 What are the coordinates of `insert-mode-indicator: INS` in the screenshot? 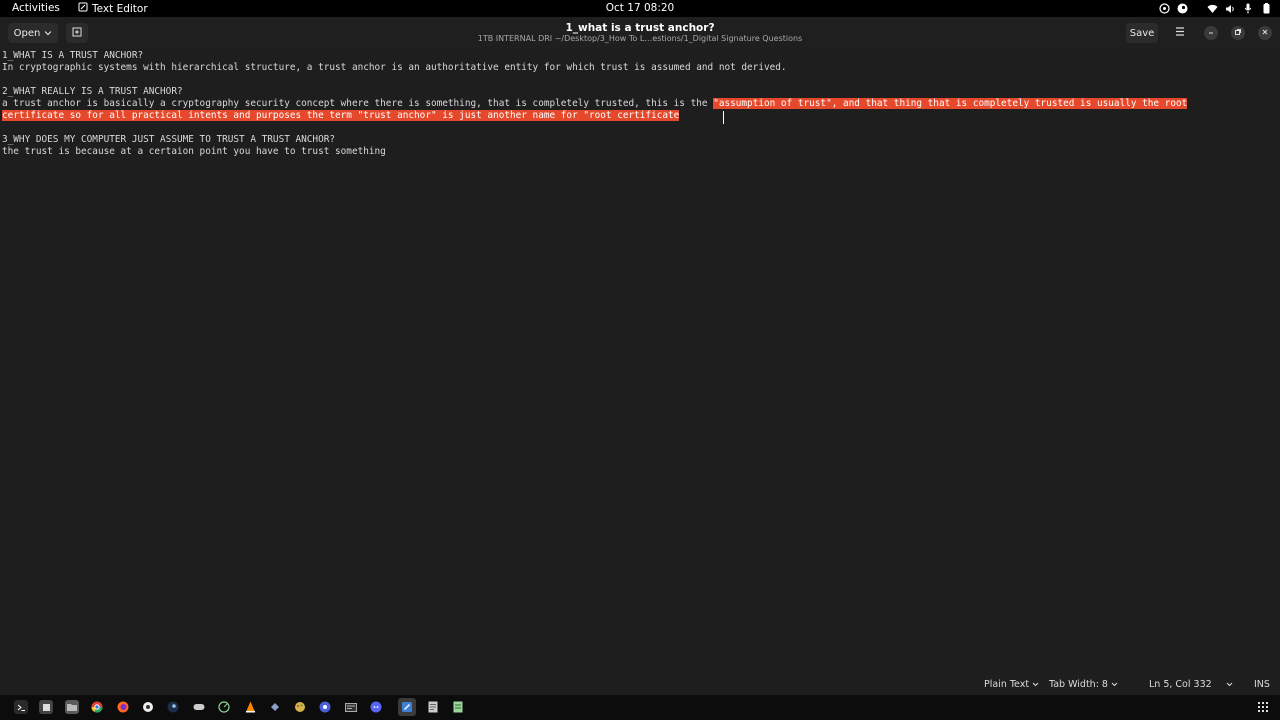 It's located at (1262, 684).